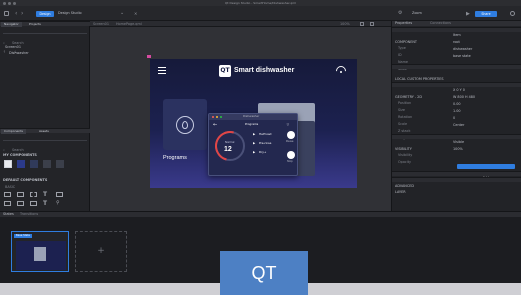  Describe the element at coordinates (228, 149) in the screenshot. I see `dial-value: 12` at that location.